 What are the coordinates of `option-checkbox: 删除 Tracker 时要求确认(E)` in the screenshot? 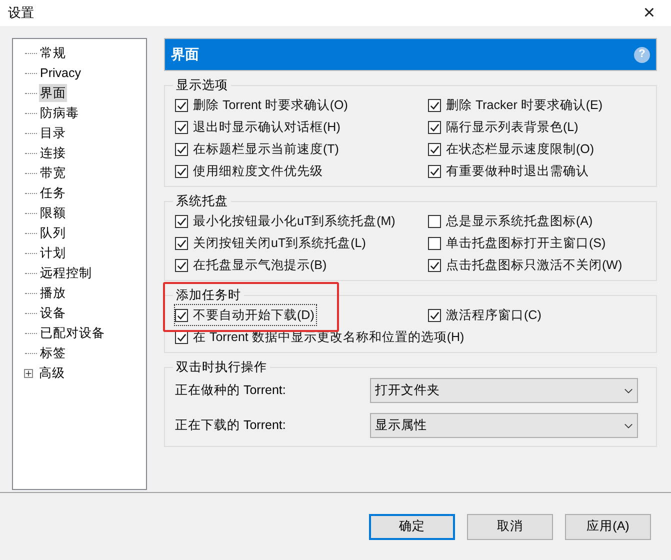 It's located at (516, 105).